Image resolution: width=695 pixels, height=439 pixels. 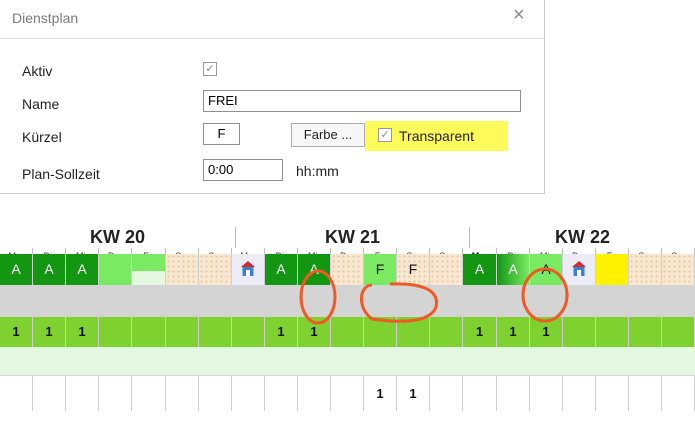 What do you see at coordinates (221, 134) in the screenshot?
I see `kuerzel-input: F` at bounding box center [221, 134].